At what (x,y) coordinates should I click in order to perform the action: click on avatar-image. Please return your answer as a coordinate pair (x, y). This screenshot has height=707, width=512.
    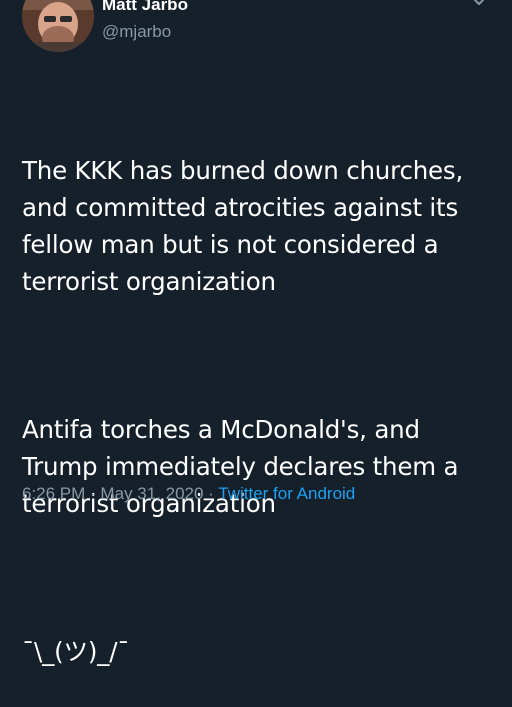
    Looking at the image, I should click on (58, 26).